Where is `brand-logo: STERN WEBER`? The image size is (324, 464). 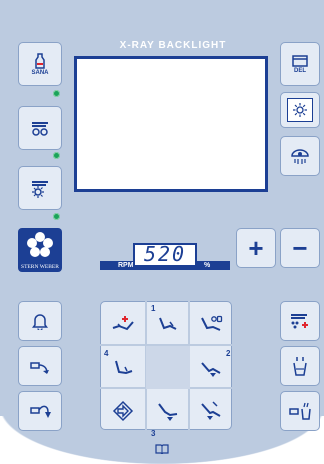 brand-logo: STERN WEBER is located at coordinates (40, 250).